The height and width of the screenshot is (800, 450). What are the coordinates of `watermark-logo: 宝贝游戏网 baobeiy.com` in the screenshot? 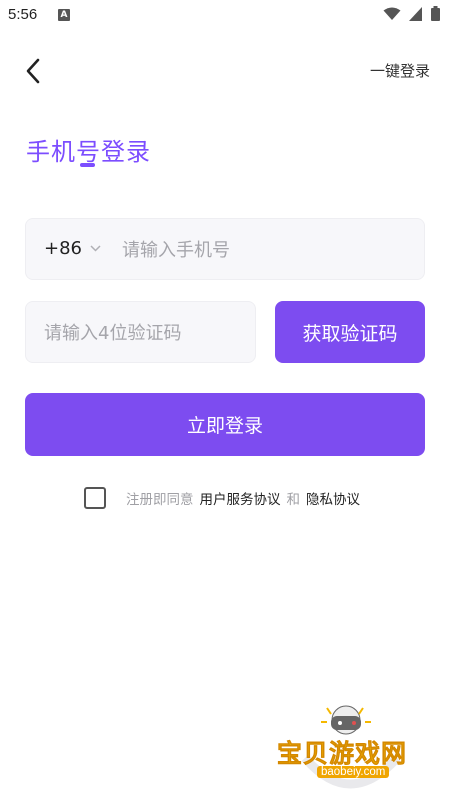 It's located at (350, 750).